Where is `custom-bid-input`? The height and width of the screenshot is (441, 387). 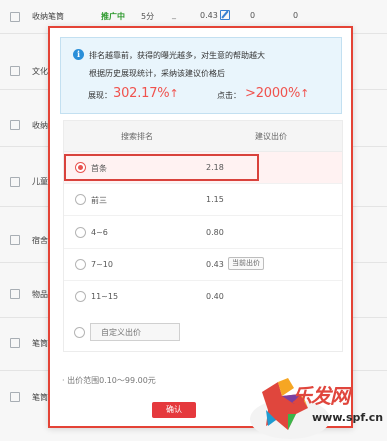
custom-bid-input is located at coordinates (135, 332).